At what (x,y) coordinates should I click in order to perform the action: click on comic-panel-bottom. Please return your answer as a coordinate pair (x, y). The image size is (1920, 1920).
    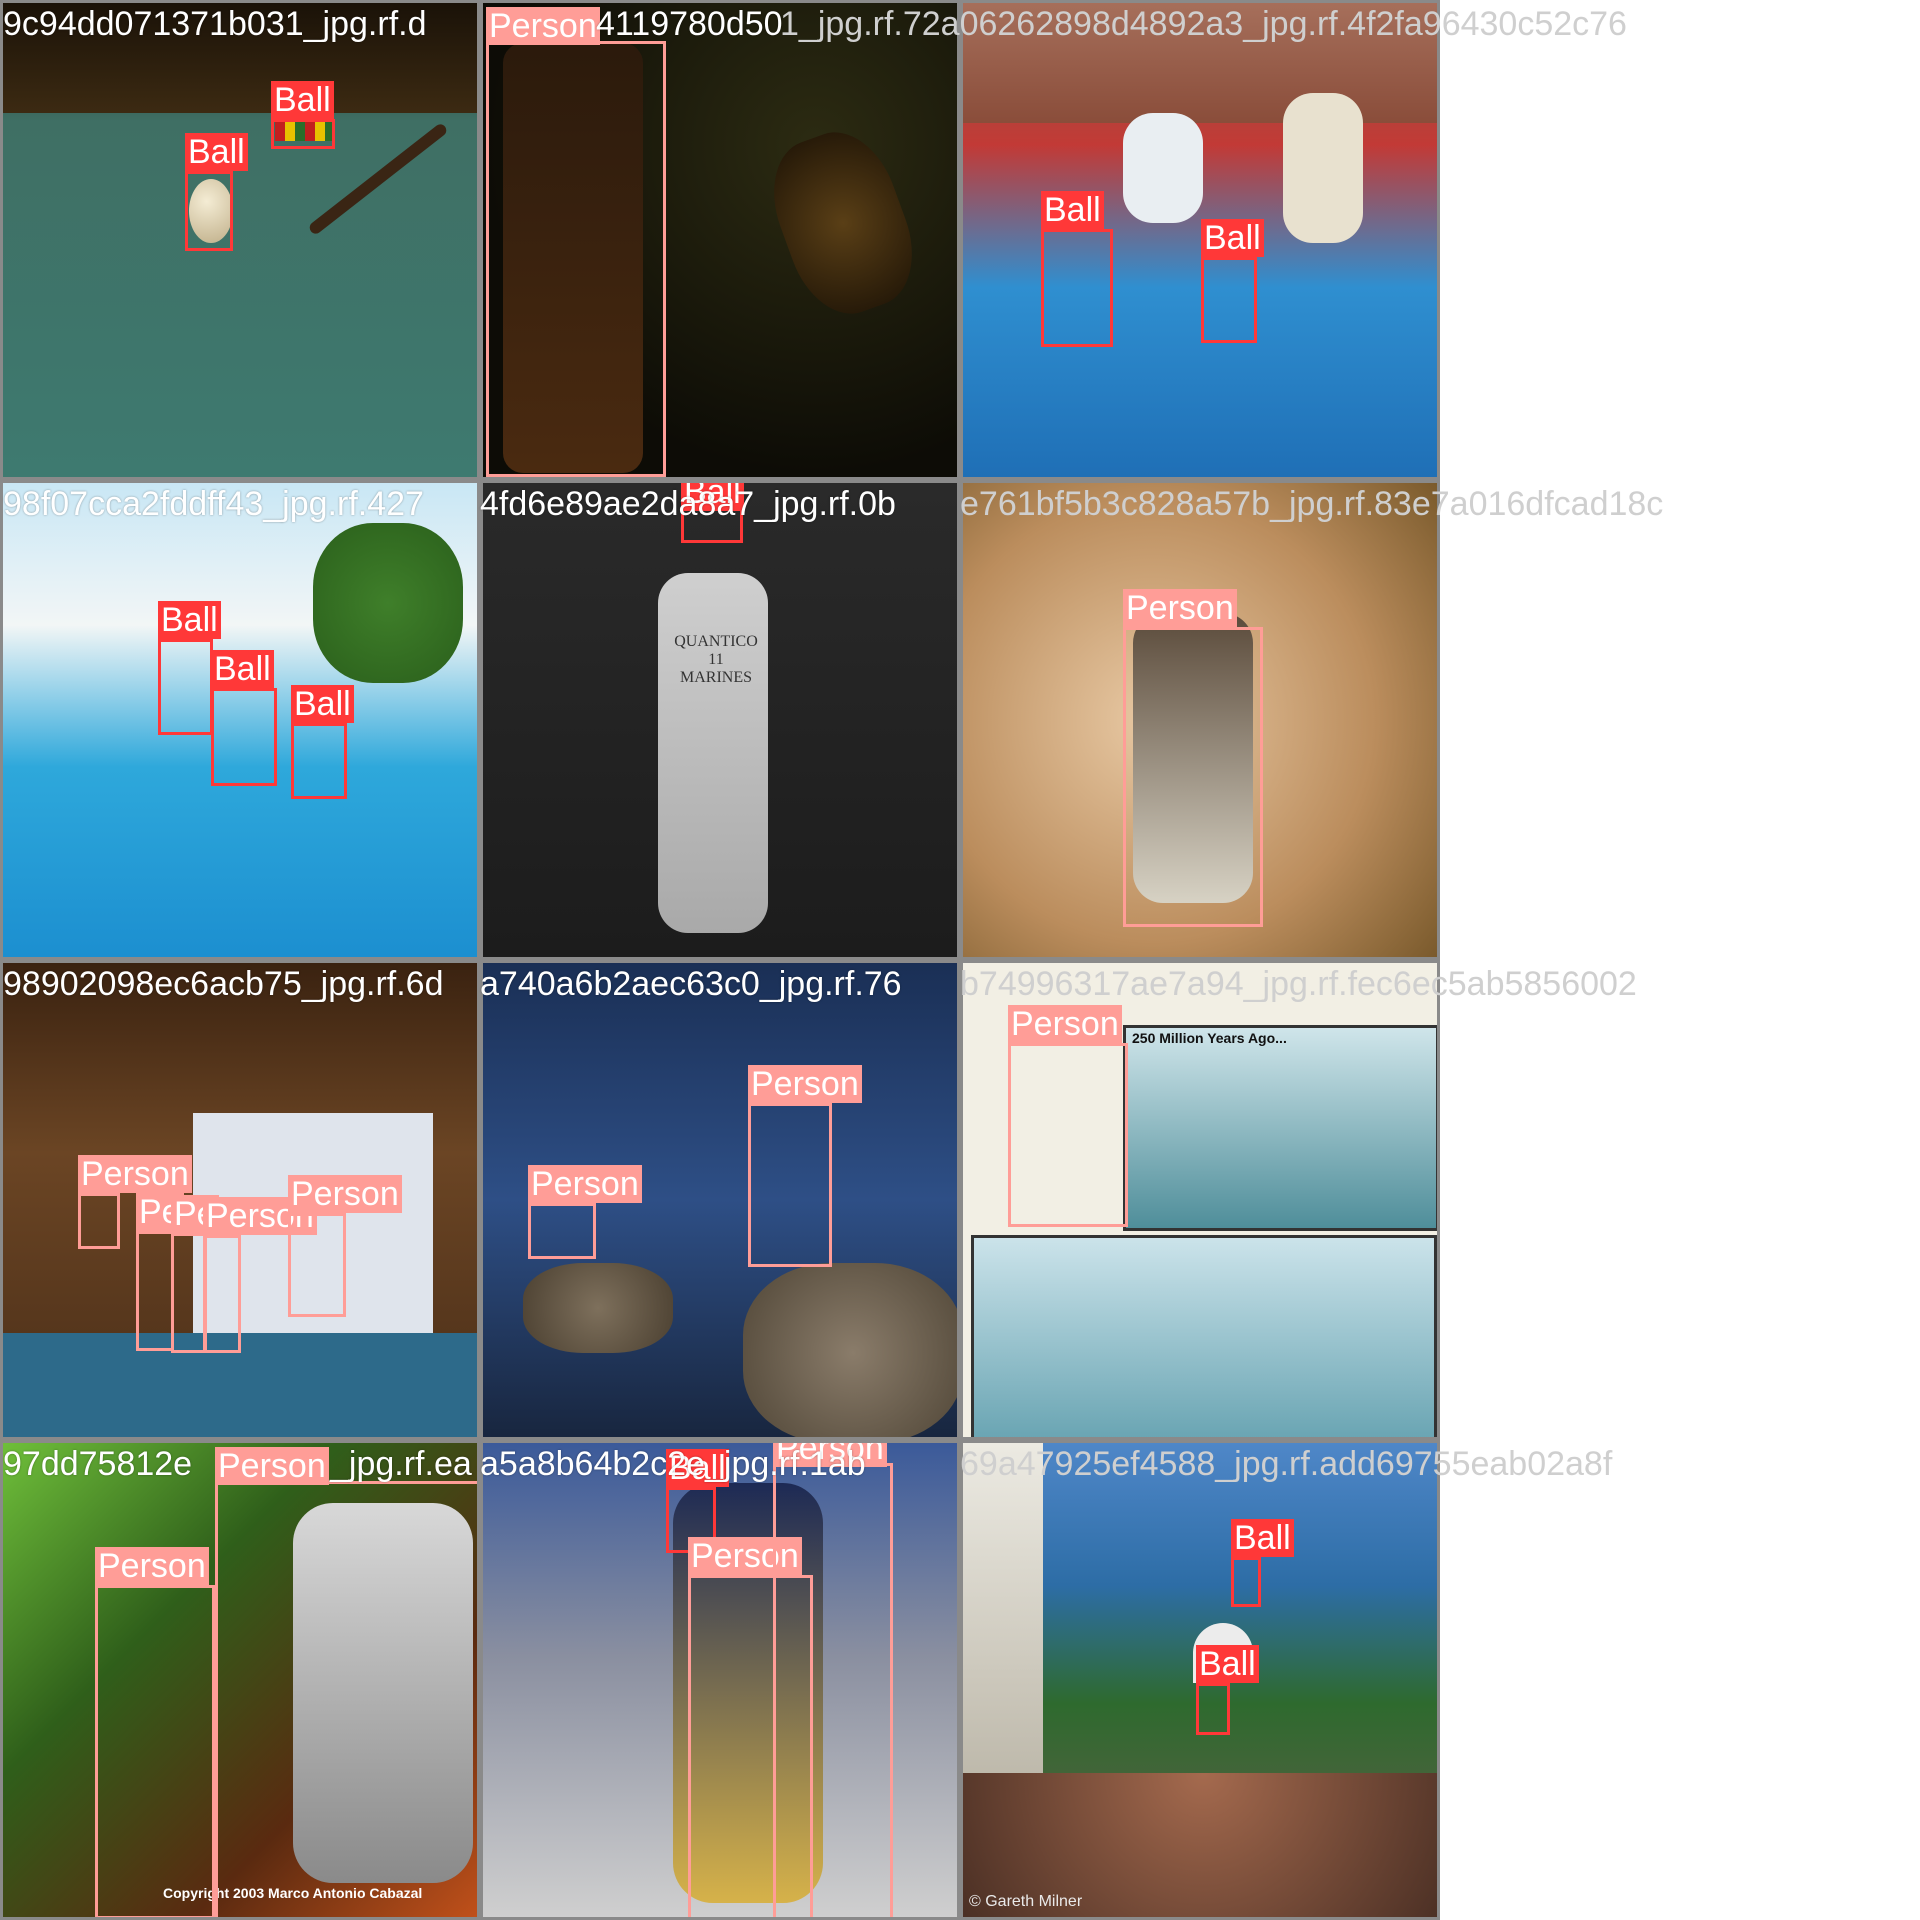
    Looking at the image, I should click on (1204, 1336).